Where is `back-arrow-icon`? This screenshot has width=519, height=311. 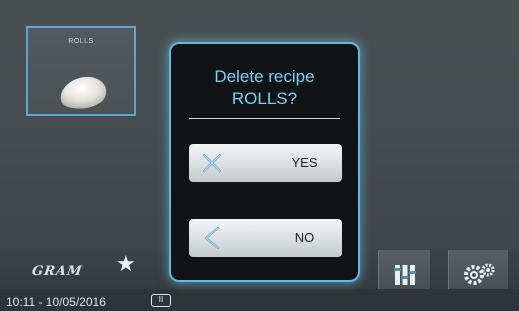
back-arrow-icon is located at coordinates (212, 238).